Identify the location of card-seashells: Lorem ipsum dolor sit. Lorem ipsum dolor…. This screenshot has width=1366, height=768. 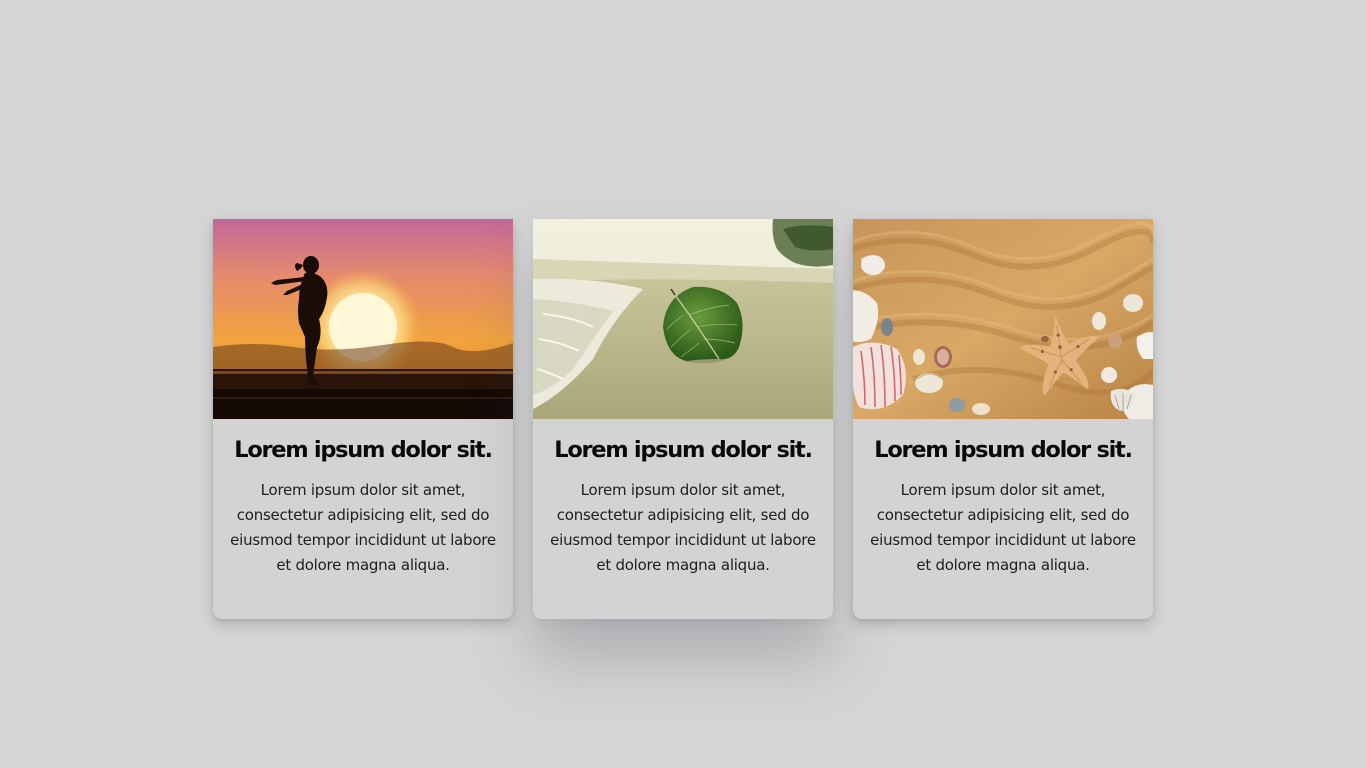
(1003, 419).